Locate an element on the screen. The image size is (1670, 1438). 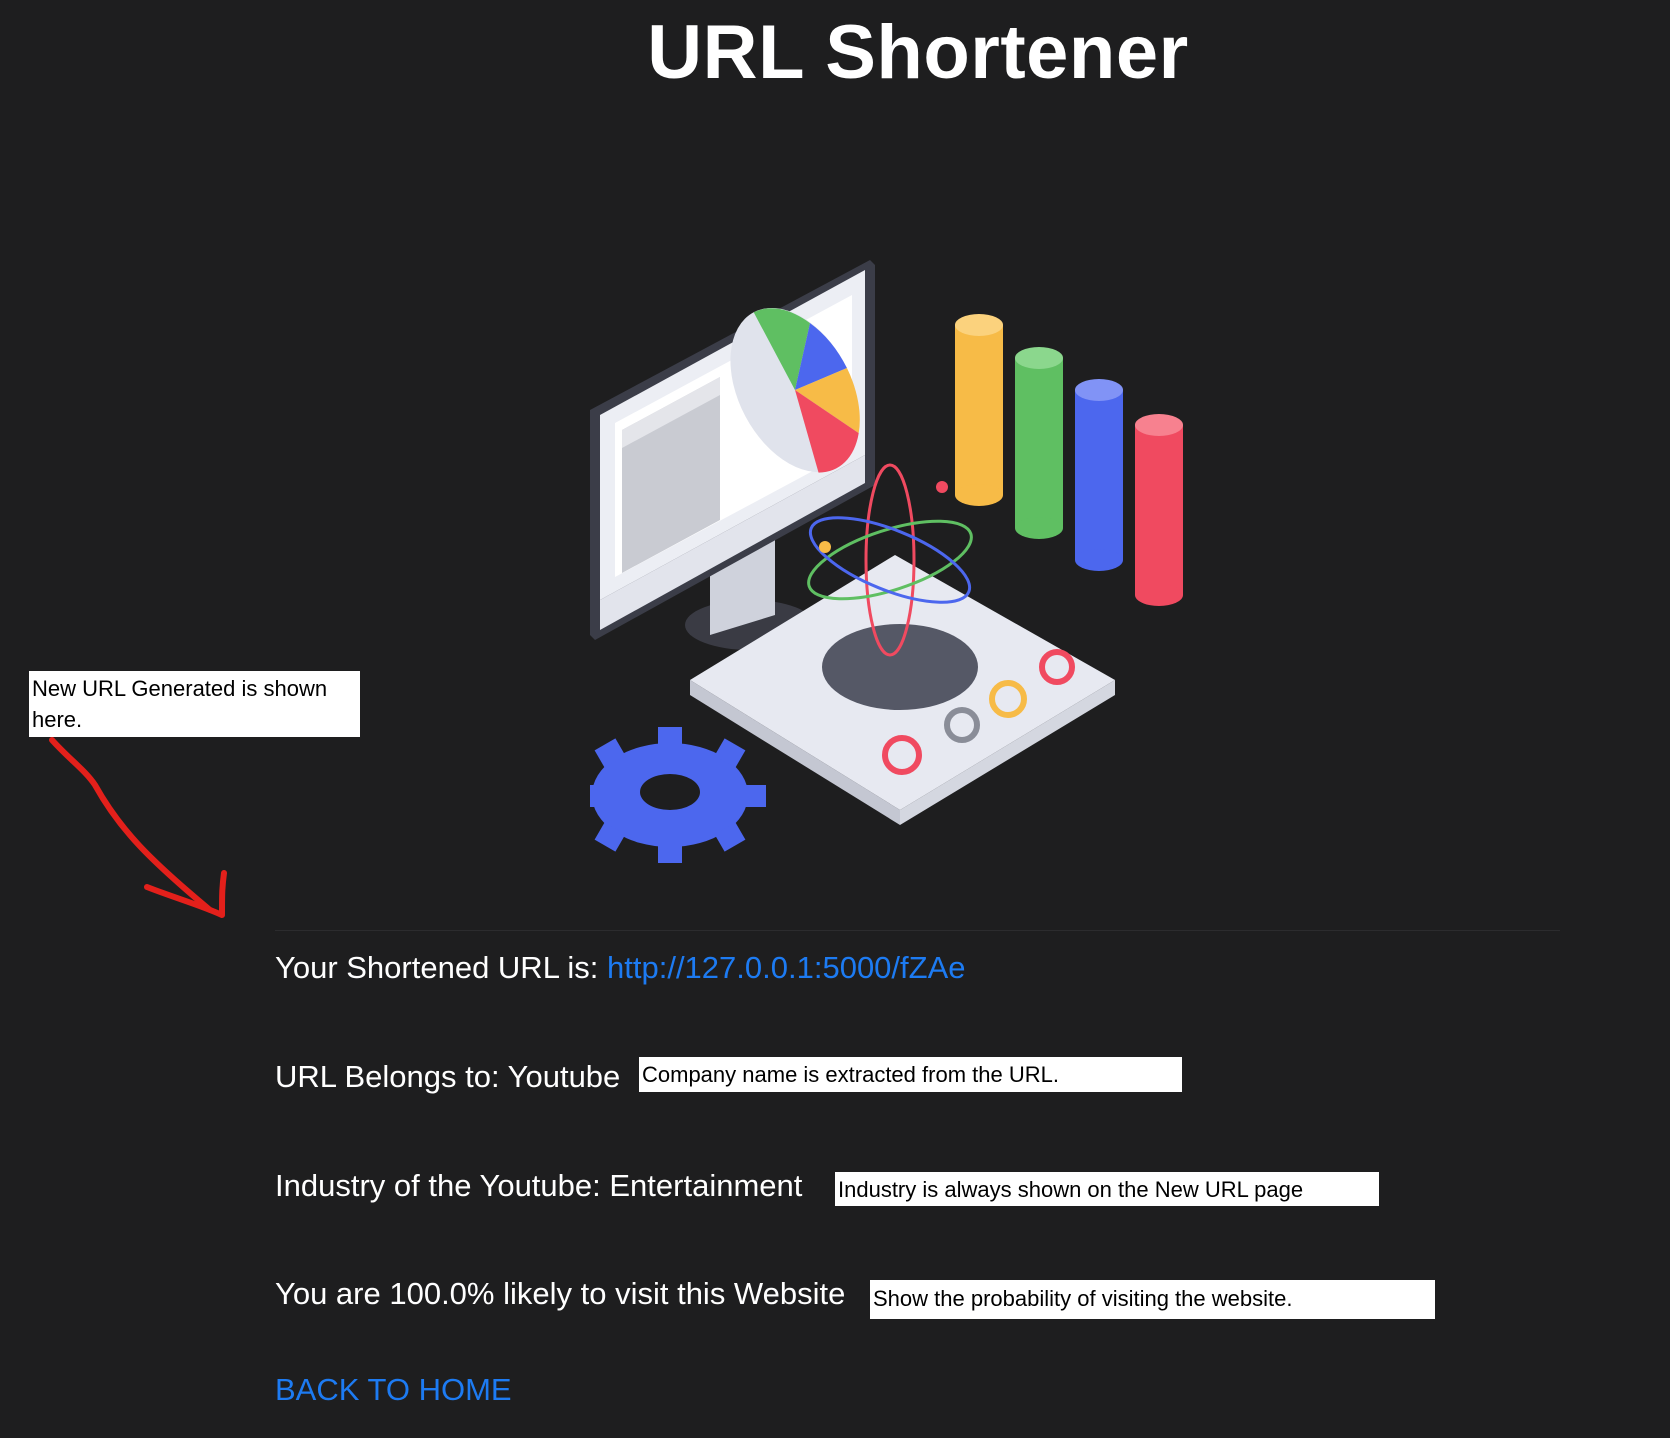
bar-chart-icon is located at coordinates (1069, 460).